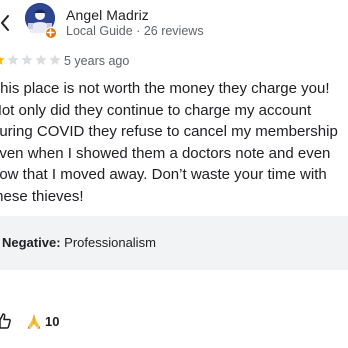  Describe the element at coordinates (31, 242) in the screenshot. I see `attribute-label: Negative:` at that location.